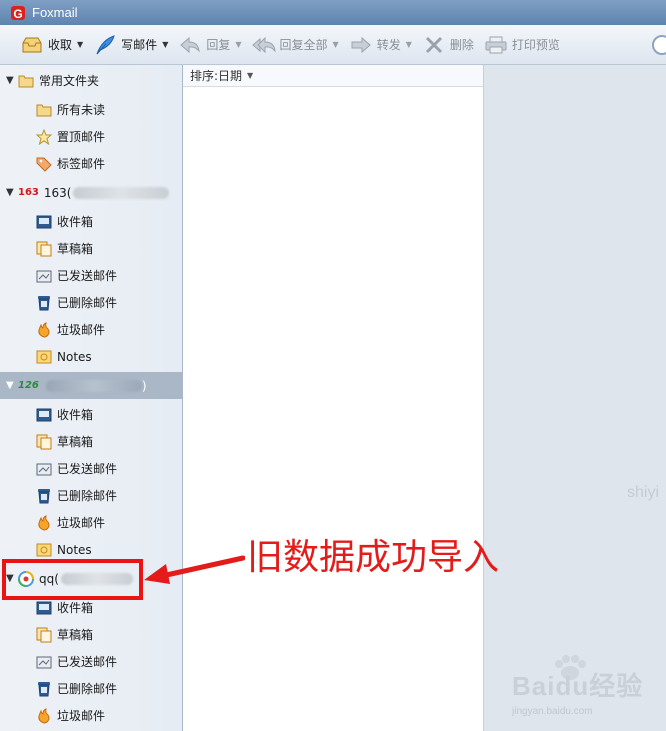 This screenshot has width=666, height=731. Describe the element at coordinates (434, 45) in the screenshot. I see `delete-x-icon` at that location.